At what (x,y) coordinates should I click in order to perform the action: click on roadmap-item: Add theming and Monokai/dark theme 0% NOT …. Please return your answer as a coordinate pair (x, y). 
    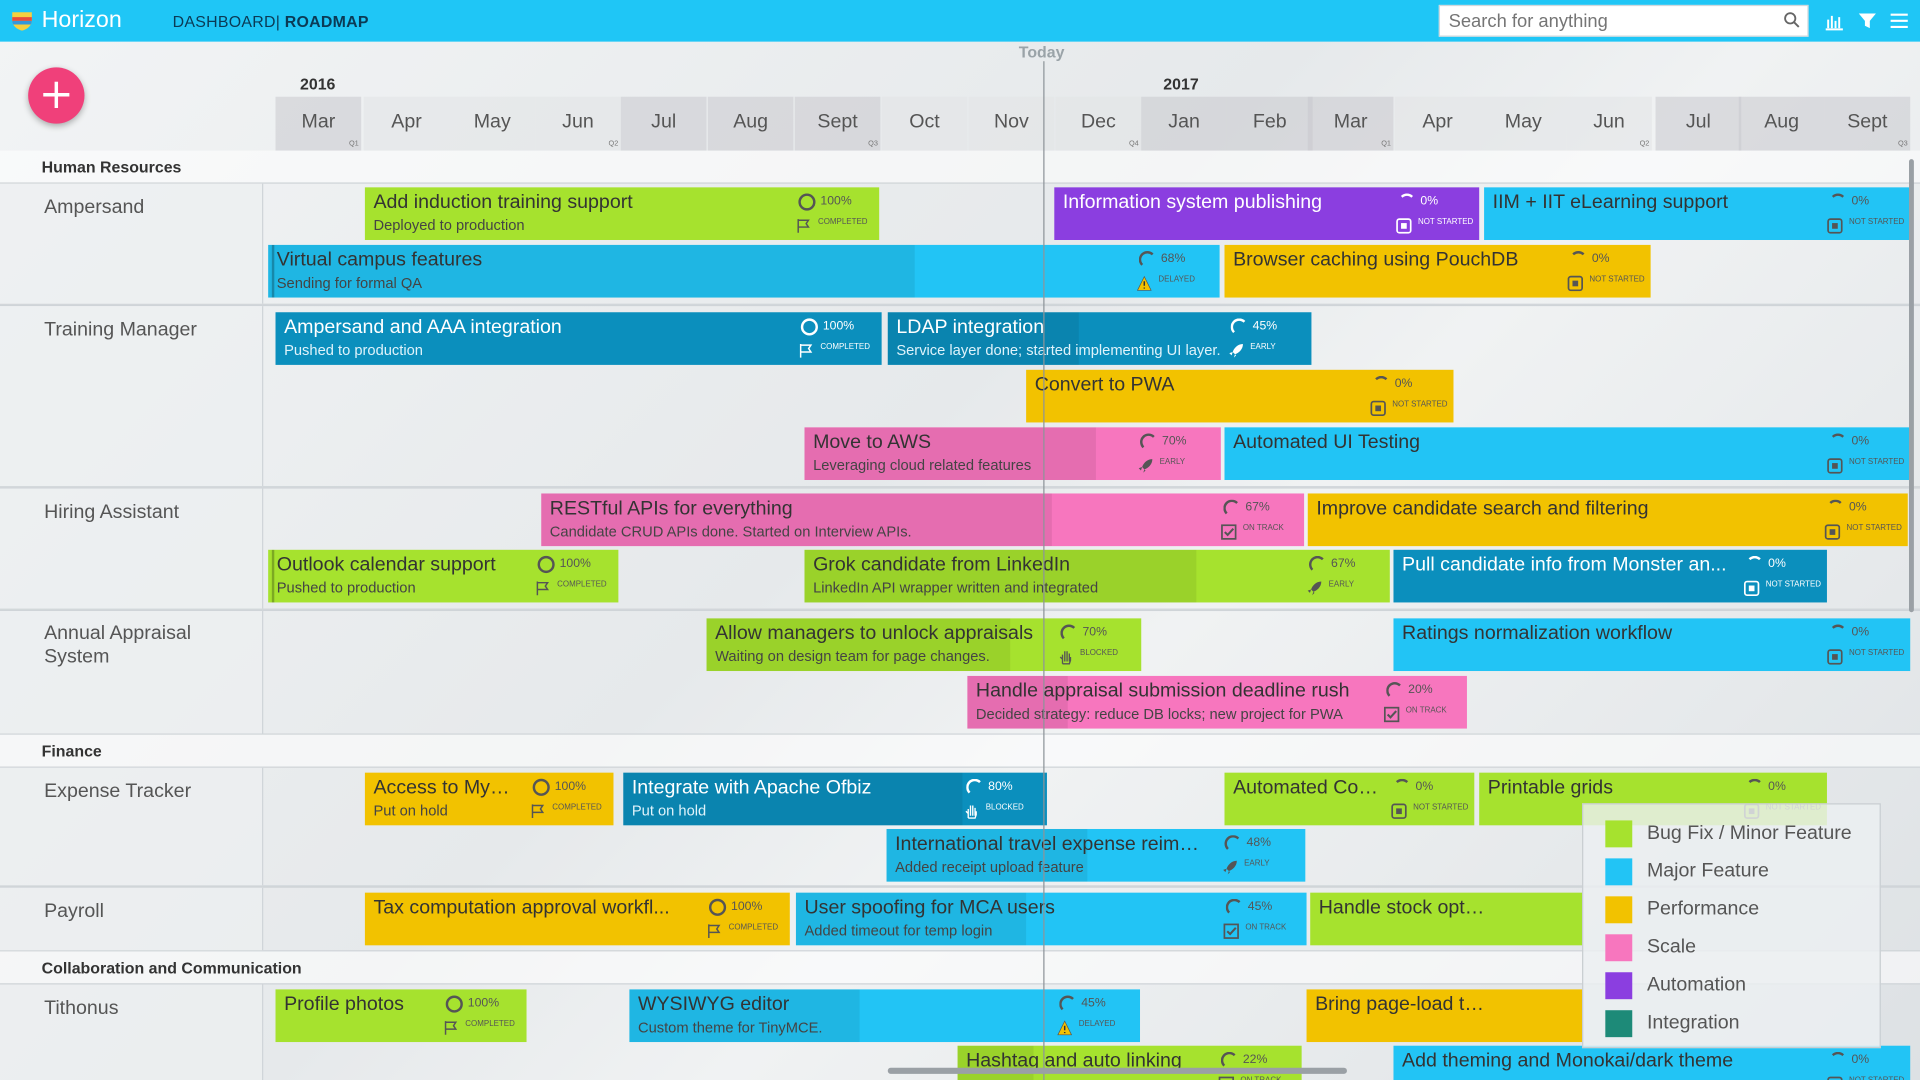
    Looking at the image, I should click on (1652, 1062).